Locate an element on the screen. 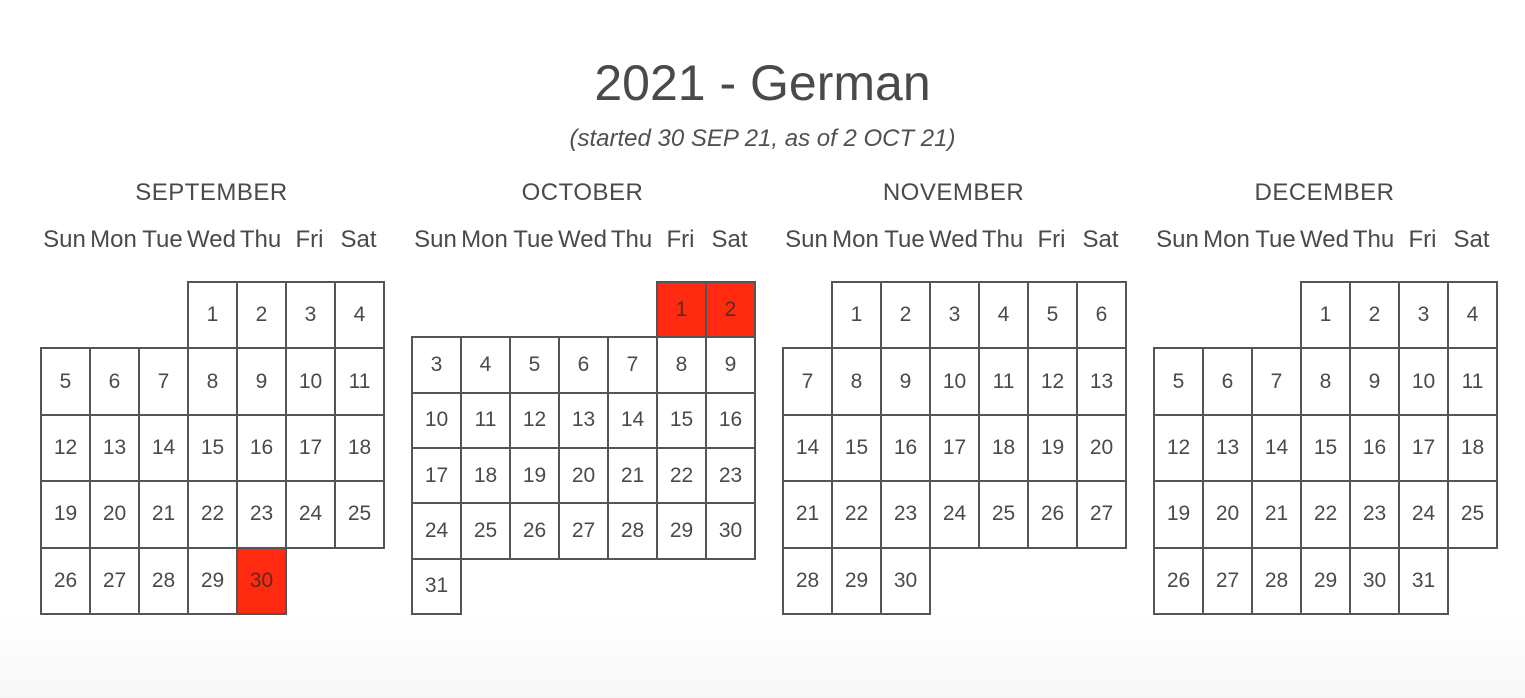 The image size is (1525, 698). day-cell: 28 is located at coordinates (632, 531).